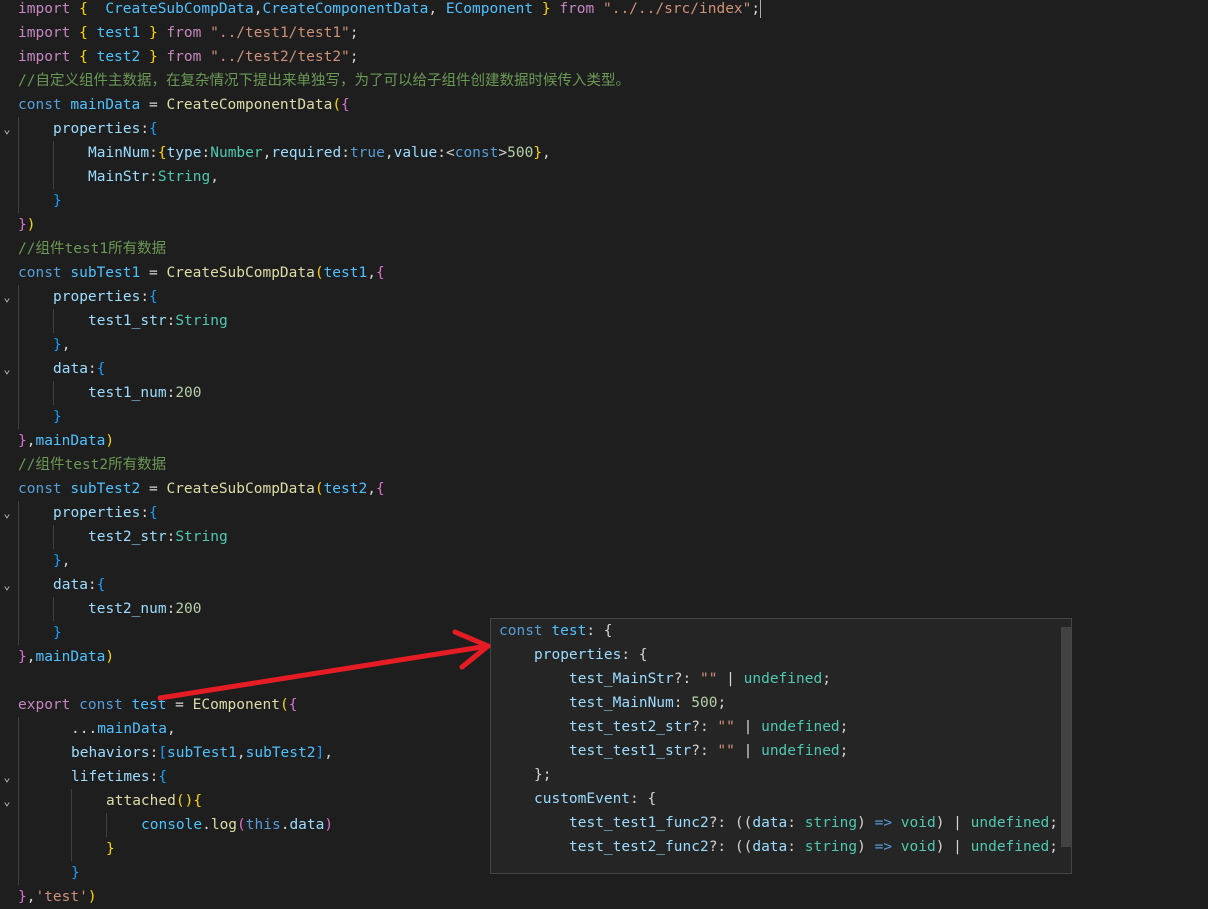  What do you see at coordinates (709, 727) in the screenshot?
I see `hover-line: test_test2_str?: "" | undefined;` at bounding box center [709, 727].